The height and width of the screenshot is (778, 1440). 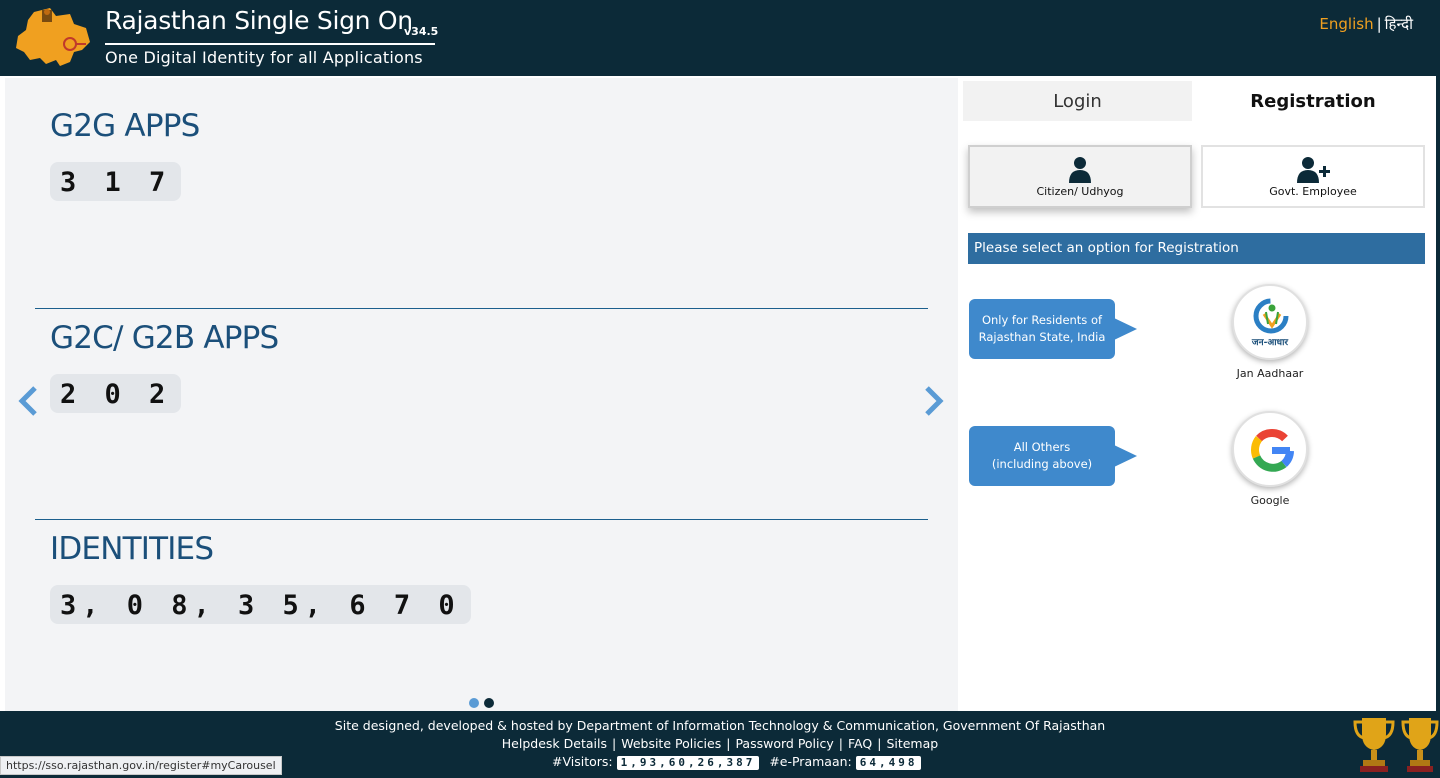 What do you see at coordinates (912, 743) in the screenshot?
I see `footer-link-sitemap: Sitemap` at bounding box center [912, 743].